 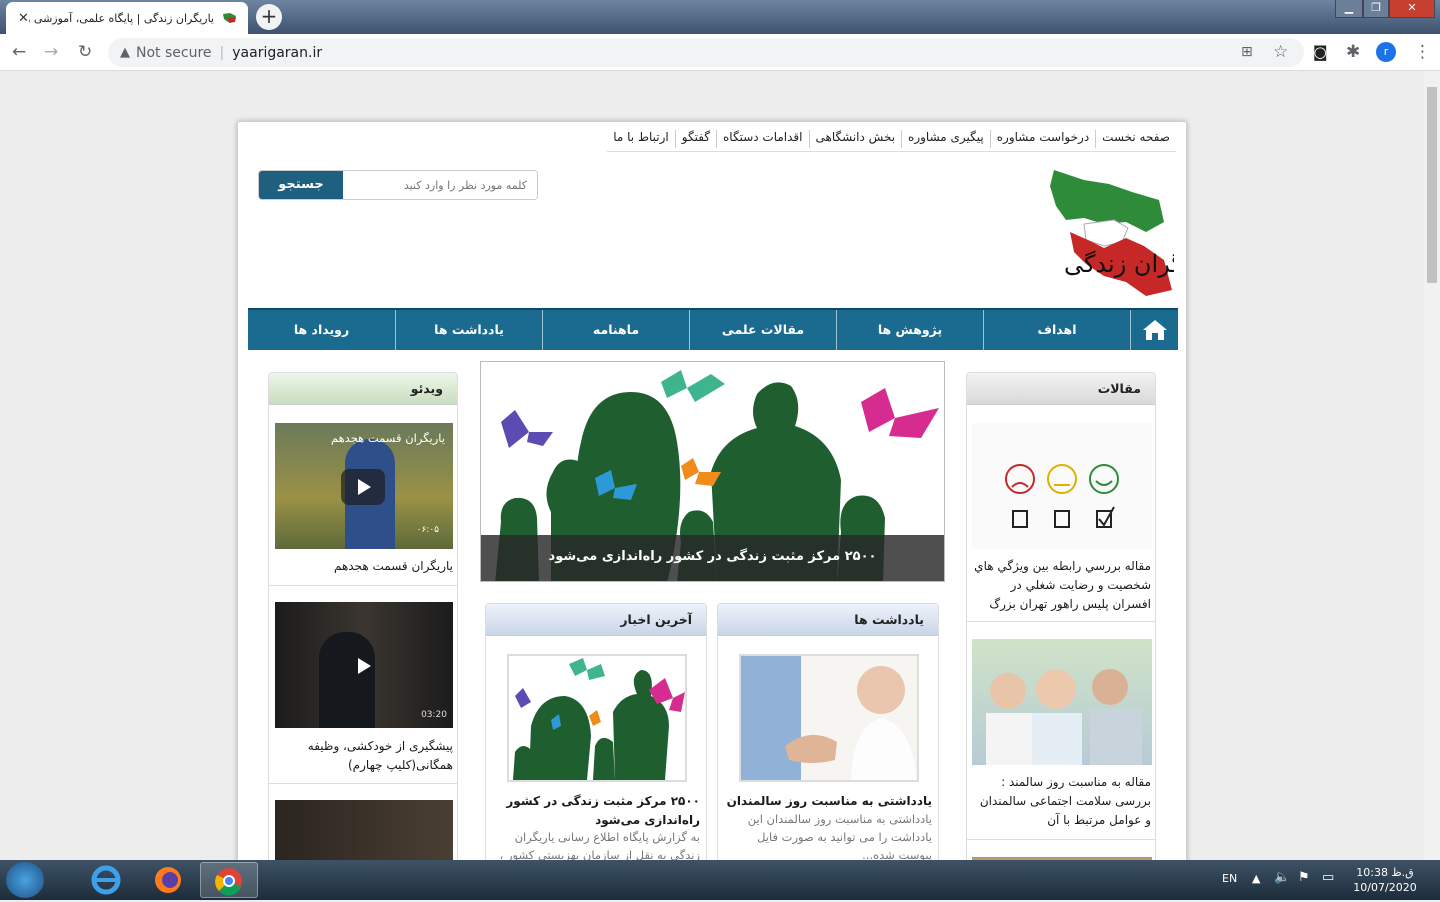 What do you see at coordinates (1042, 139) in the screenshot?
I see `top-nav-request-consult: درخواست مشاوره` at bounding box center [1042, 139].